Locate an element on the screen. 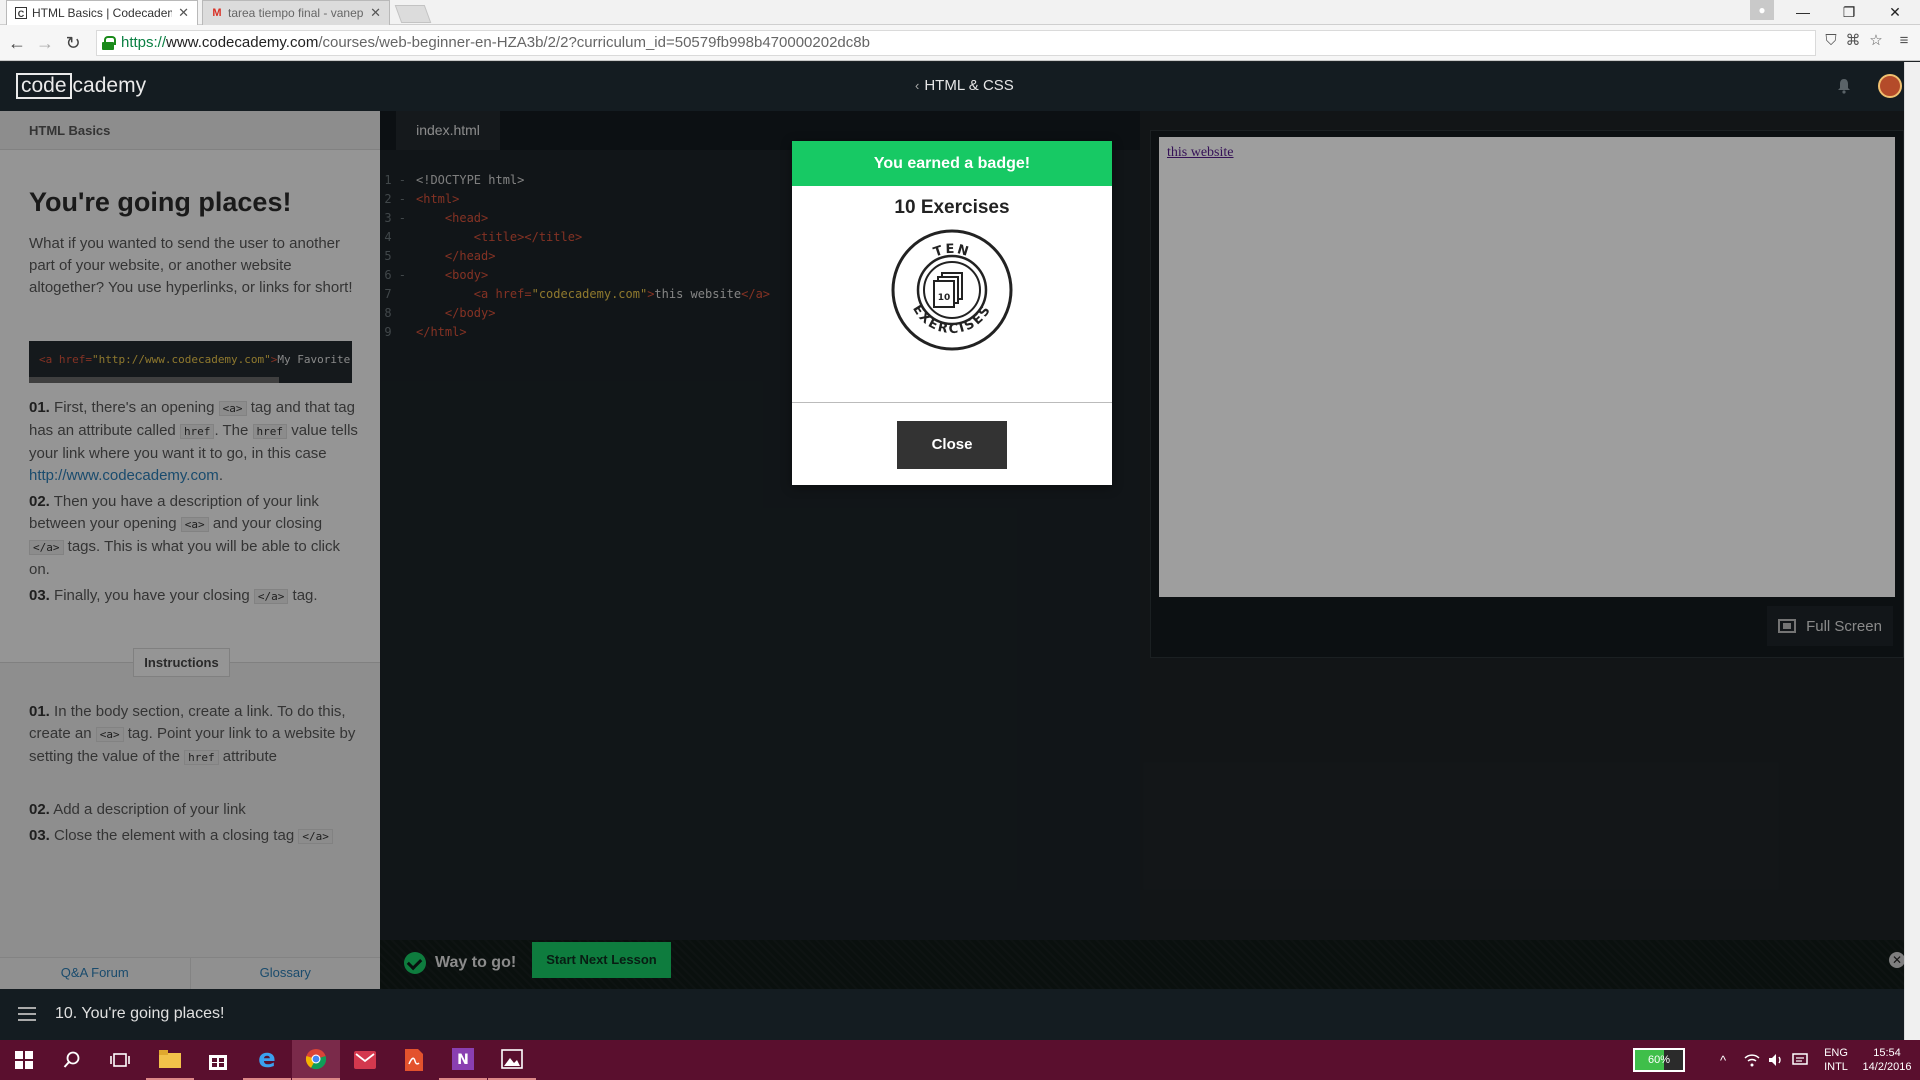  lesson-nav-bar: 10. You're going places! is located at coordinates (952, 1014).